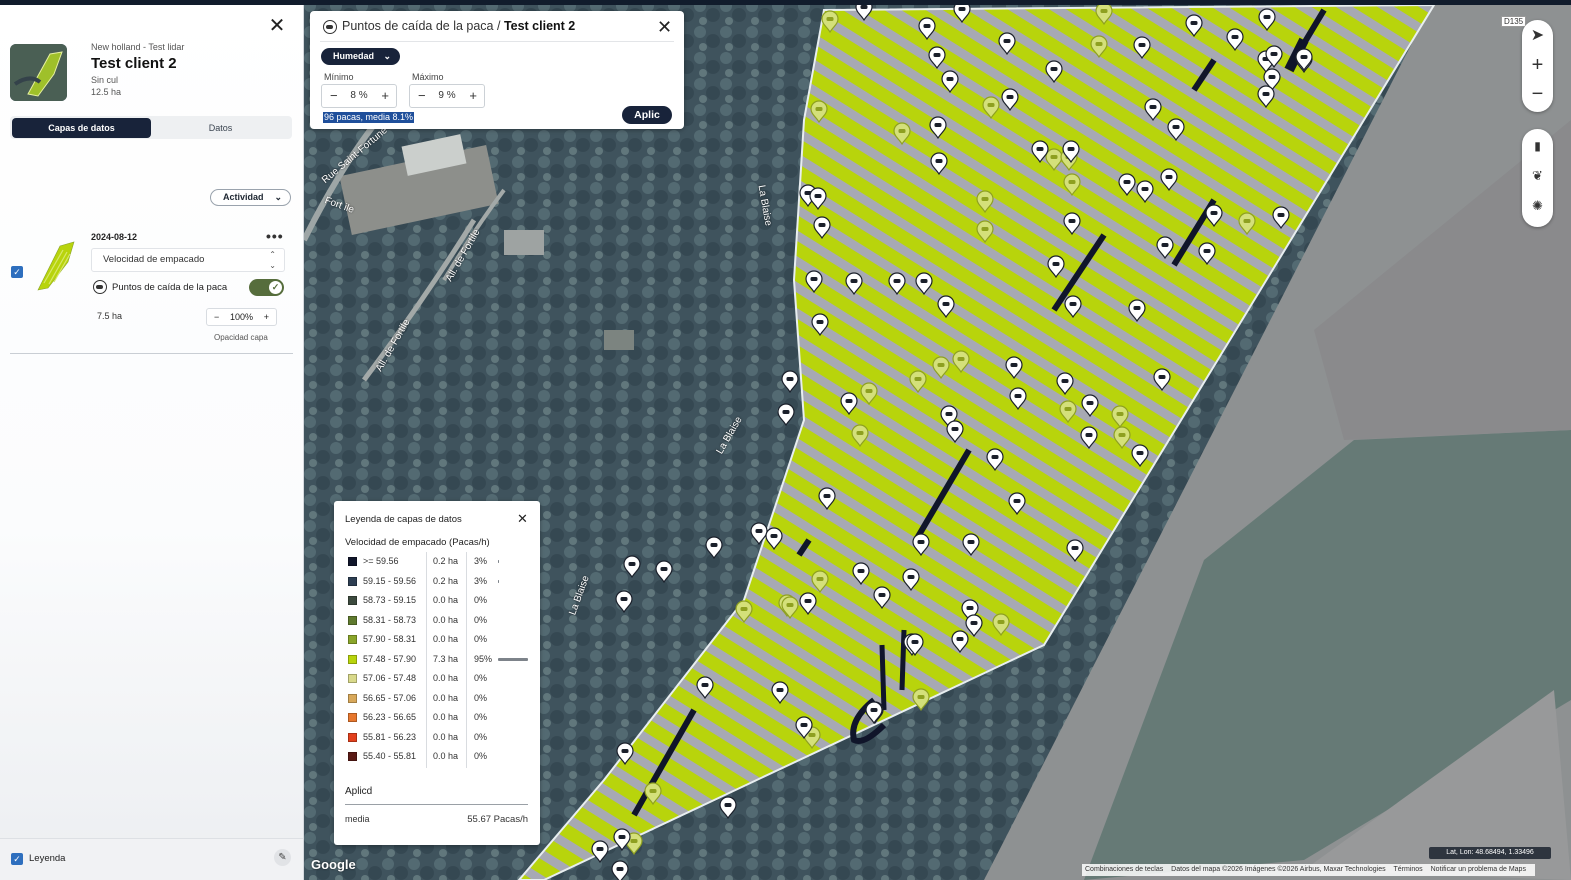 The image size is (1571, 880). I want to click on crop-layer-icon: ❦, so click(1537, 176).